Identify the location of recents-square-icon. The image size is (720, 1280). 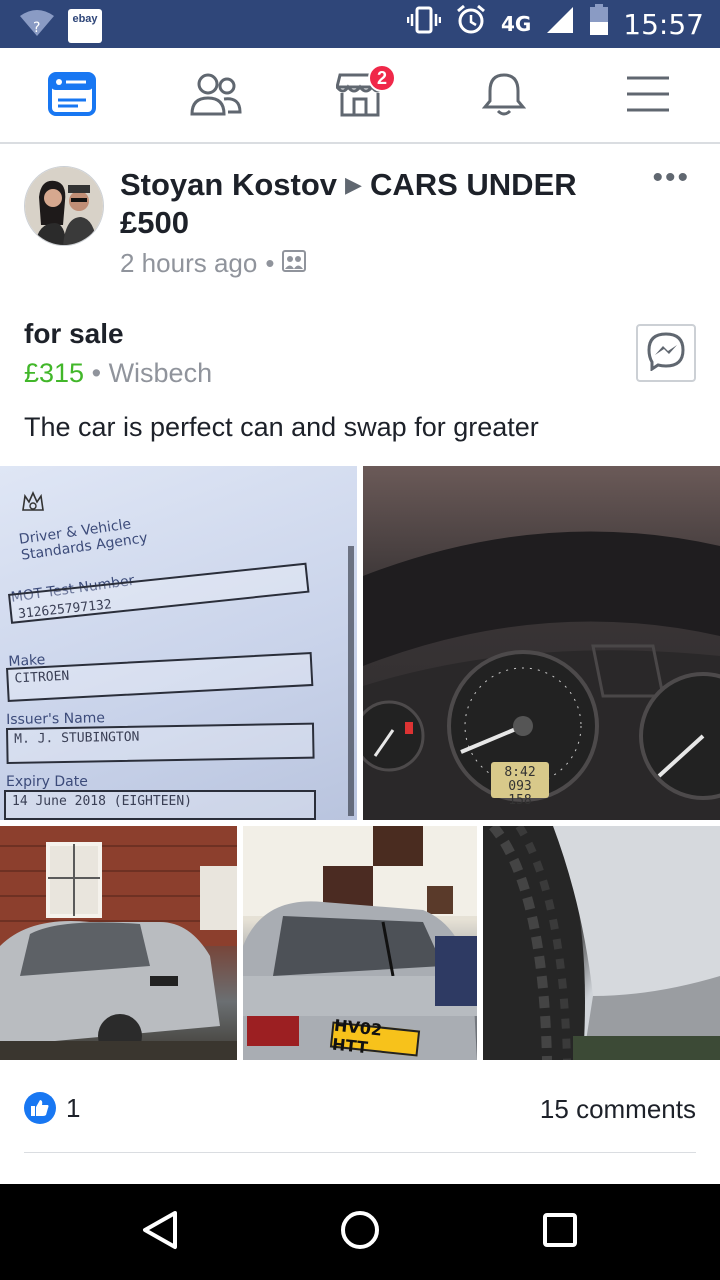
(560, 1232).